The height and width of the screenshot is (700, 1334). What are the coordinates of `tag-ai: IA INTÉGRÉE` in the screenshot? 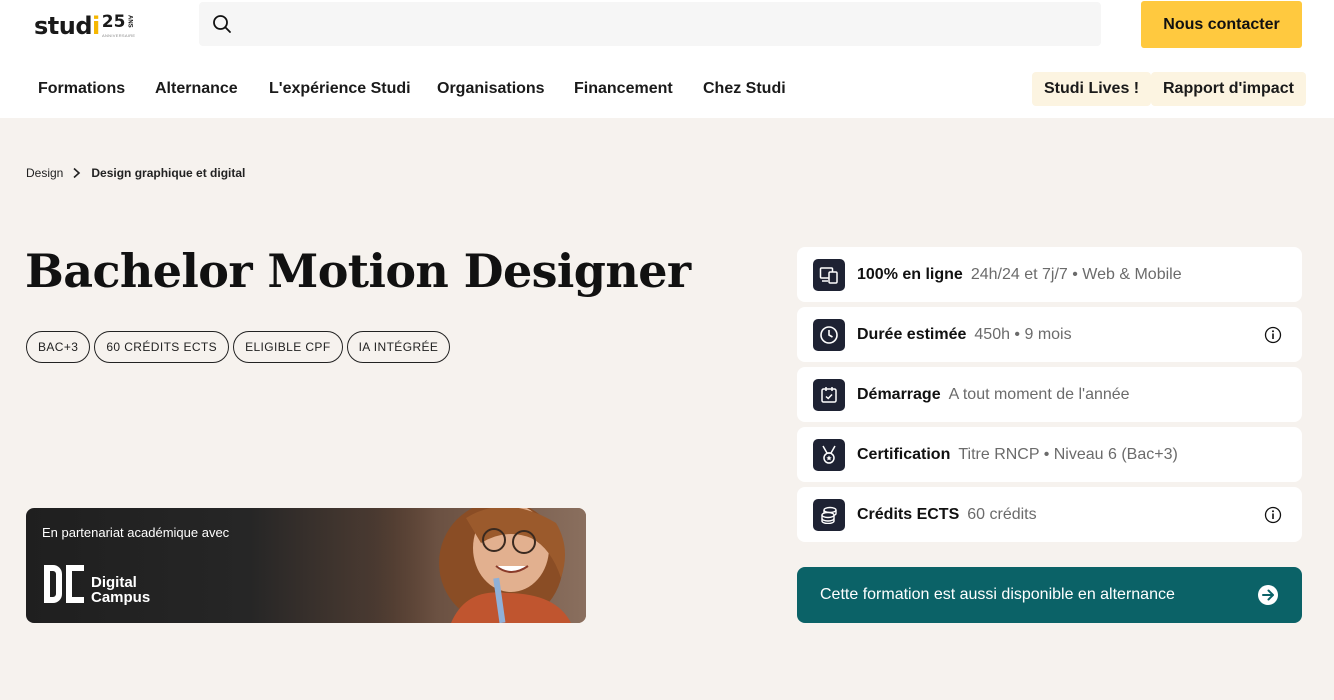 It's located at (398, 347).